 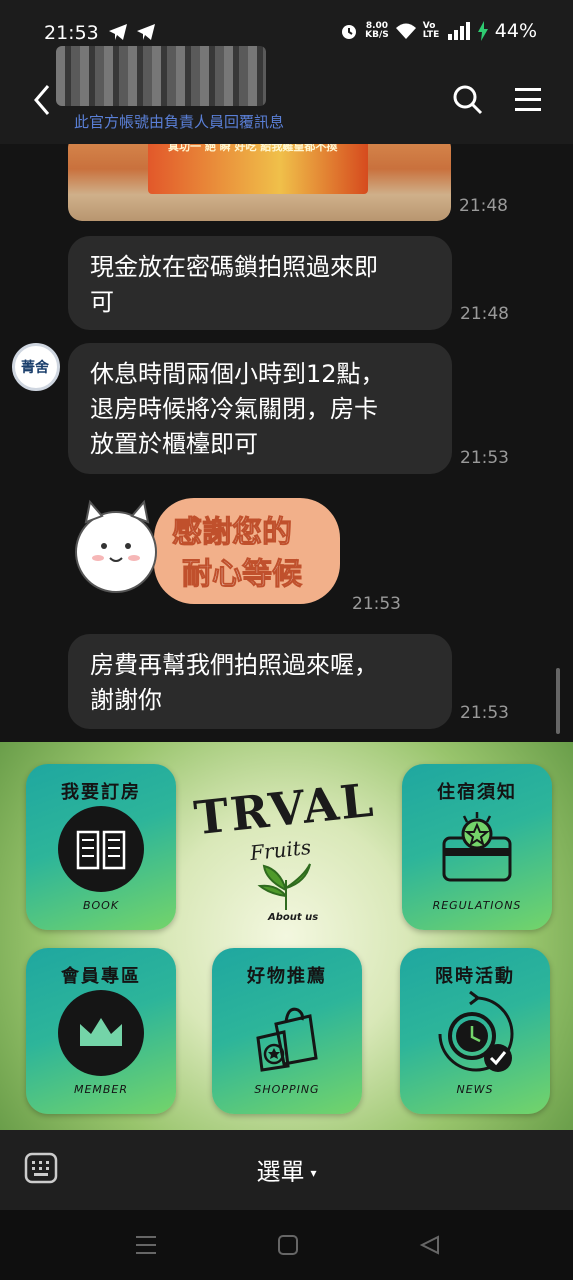 What do you see at coordinates (43, 100) in the screenshot?
I see `back-arrow-icon` at bounding box center [43, 100].